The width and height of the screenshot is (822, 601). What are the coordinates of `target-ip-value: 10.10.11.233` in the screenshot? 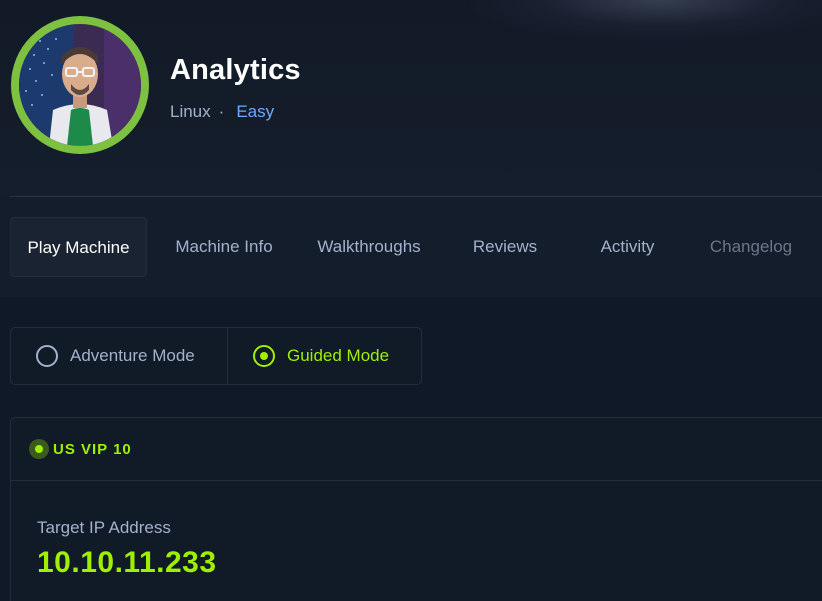 It's located at (127, 563).